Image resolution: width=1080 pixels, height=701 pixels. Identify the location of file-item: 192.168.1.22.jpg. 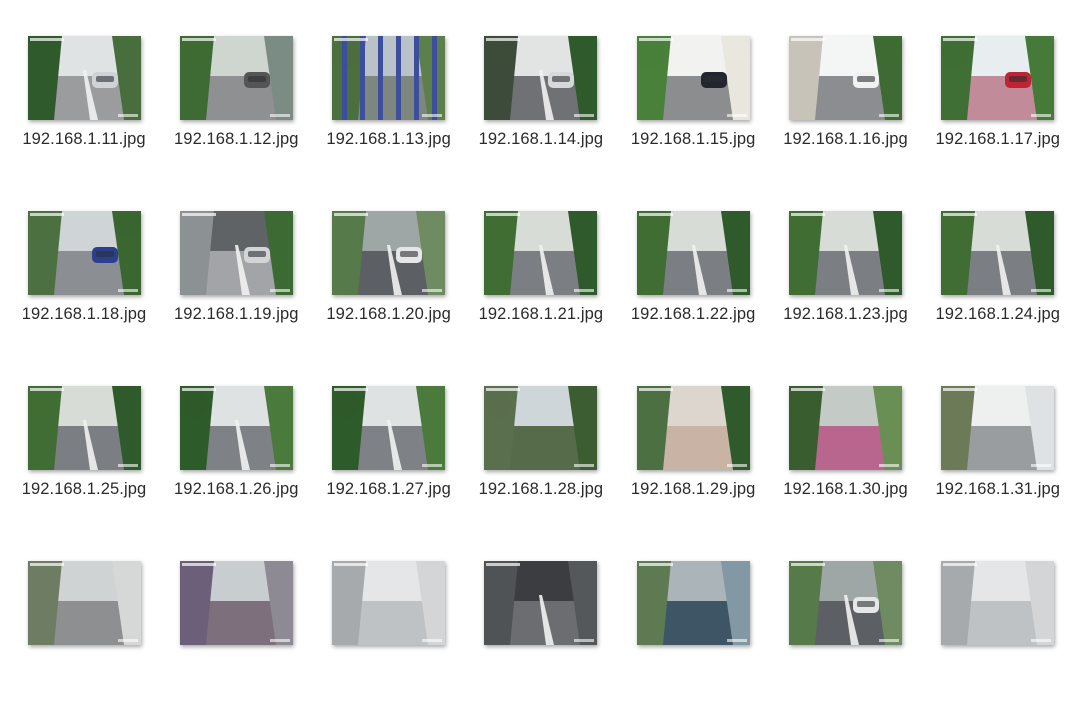
(693, 281).